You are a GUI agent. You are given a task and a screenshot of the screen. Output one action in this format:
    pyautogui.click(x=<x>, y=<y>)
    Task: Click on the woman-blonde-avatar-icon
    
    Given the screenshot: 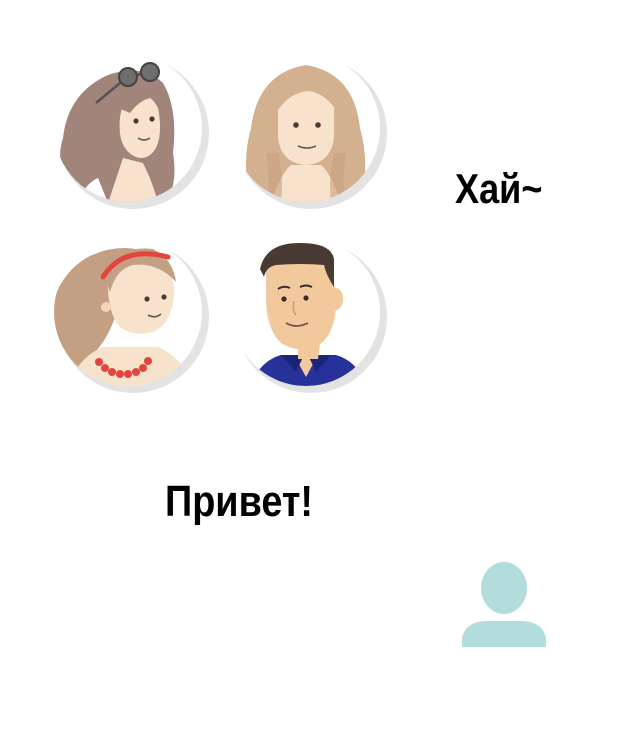 What is the action you would take?
    pyautogui.click(x=311, y=133)
    